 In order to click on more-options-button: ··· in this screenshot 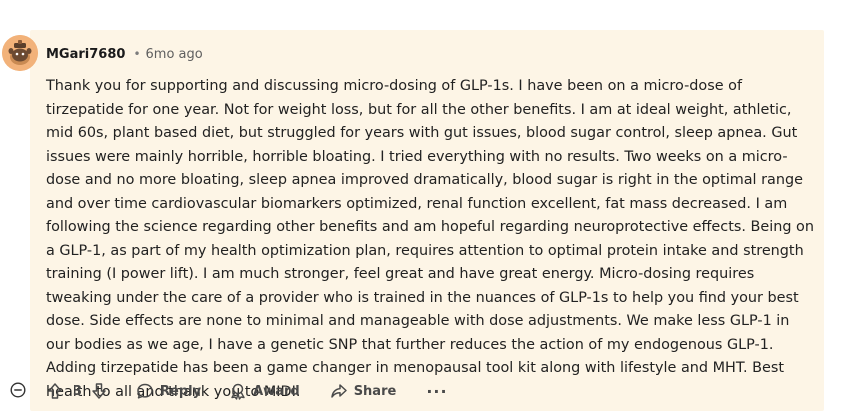, I will do `click(436, 391)`.